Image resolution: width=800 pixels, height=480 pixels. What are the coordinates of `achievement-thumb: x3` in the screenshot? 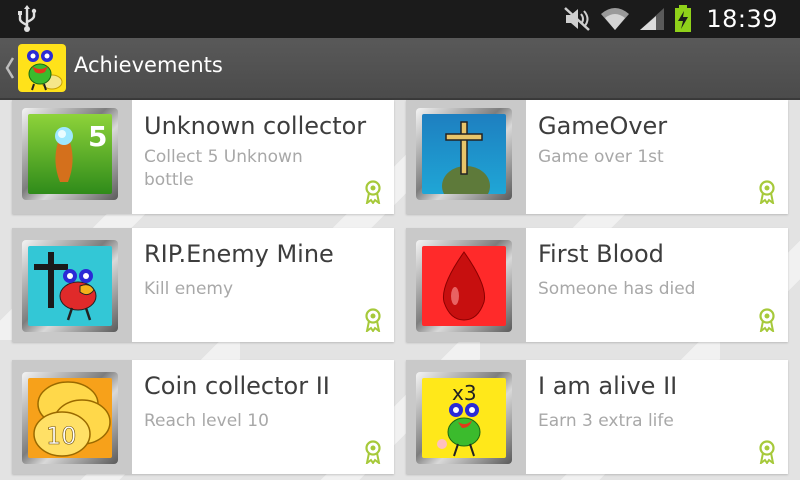 It's located at (464, 418).